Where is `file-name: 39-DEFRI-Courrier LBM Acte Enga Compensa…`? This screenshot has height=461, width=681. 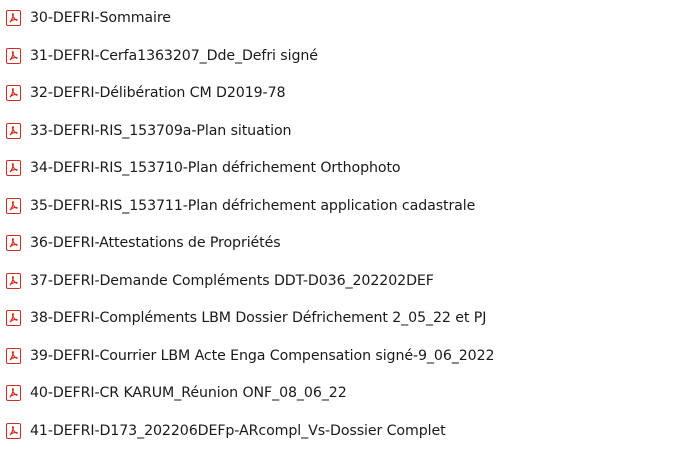 file-name: 39-DEFRI-Courrier LBM Acte Enga Compensa… is located at coordinates (262, 355).